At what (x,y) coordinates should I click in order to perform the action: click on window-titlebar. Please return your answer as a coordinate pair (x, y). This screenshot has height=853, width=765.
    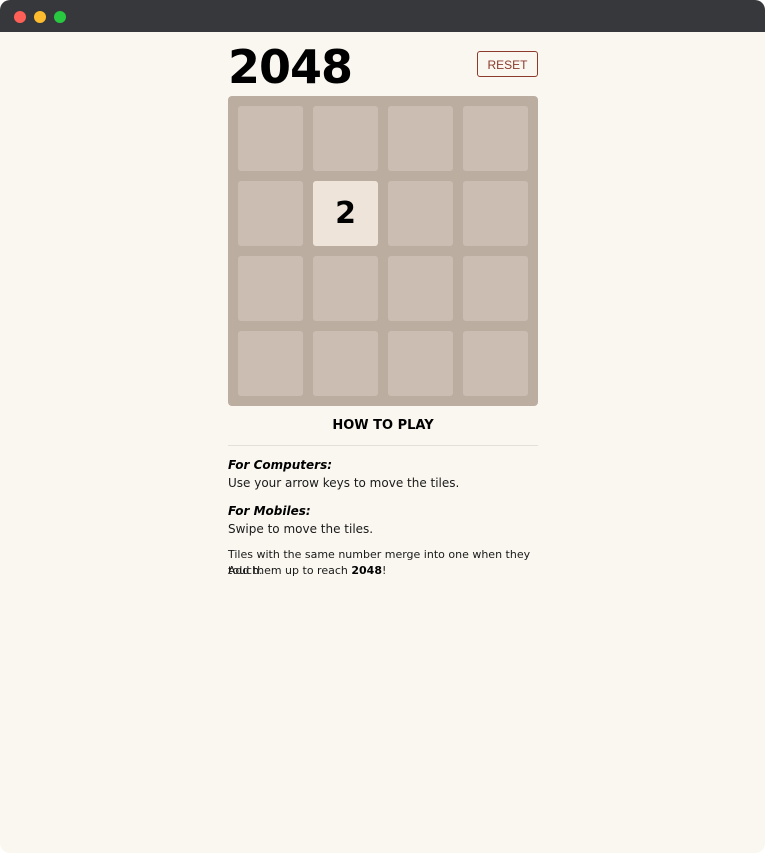
    Looking at the image, I should click on (382, 16).